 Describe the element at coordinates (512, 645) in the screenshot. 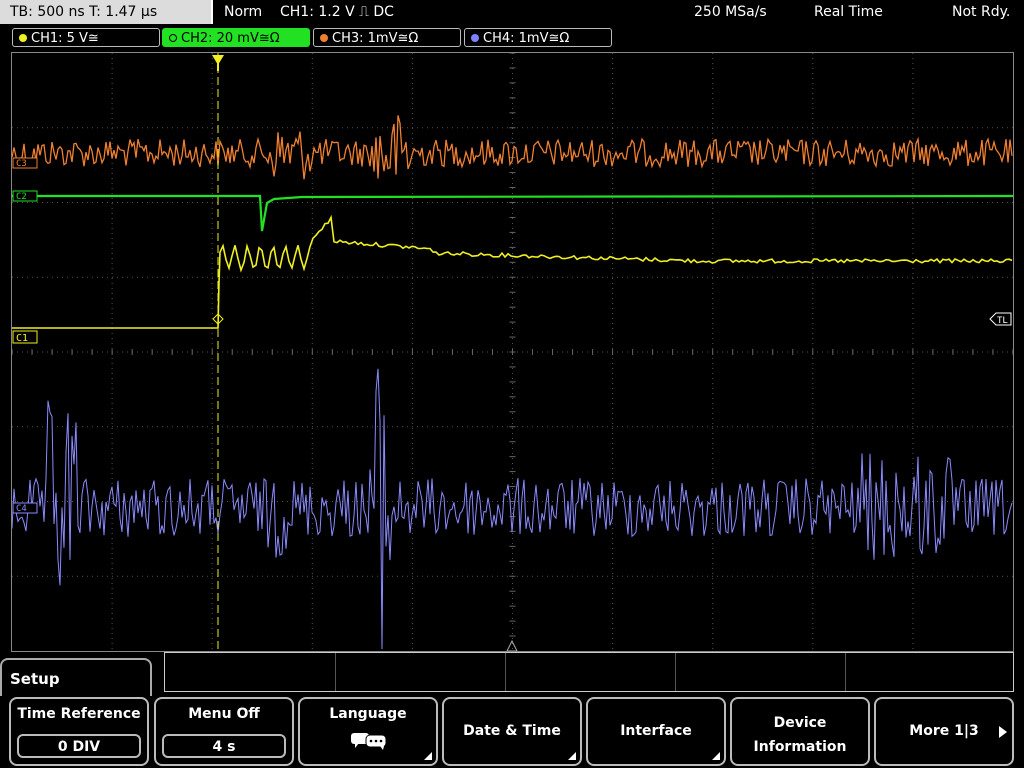

I see `time-reference-icon` at that location.